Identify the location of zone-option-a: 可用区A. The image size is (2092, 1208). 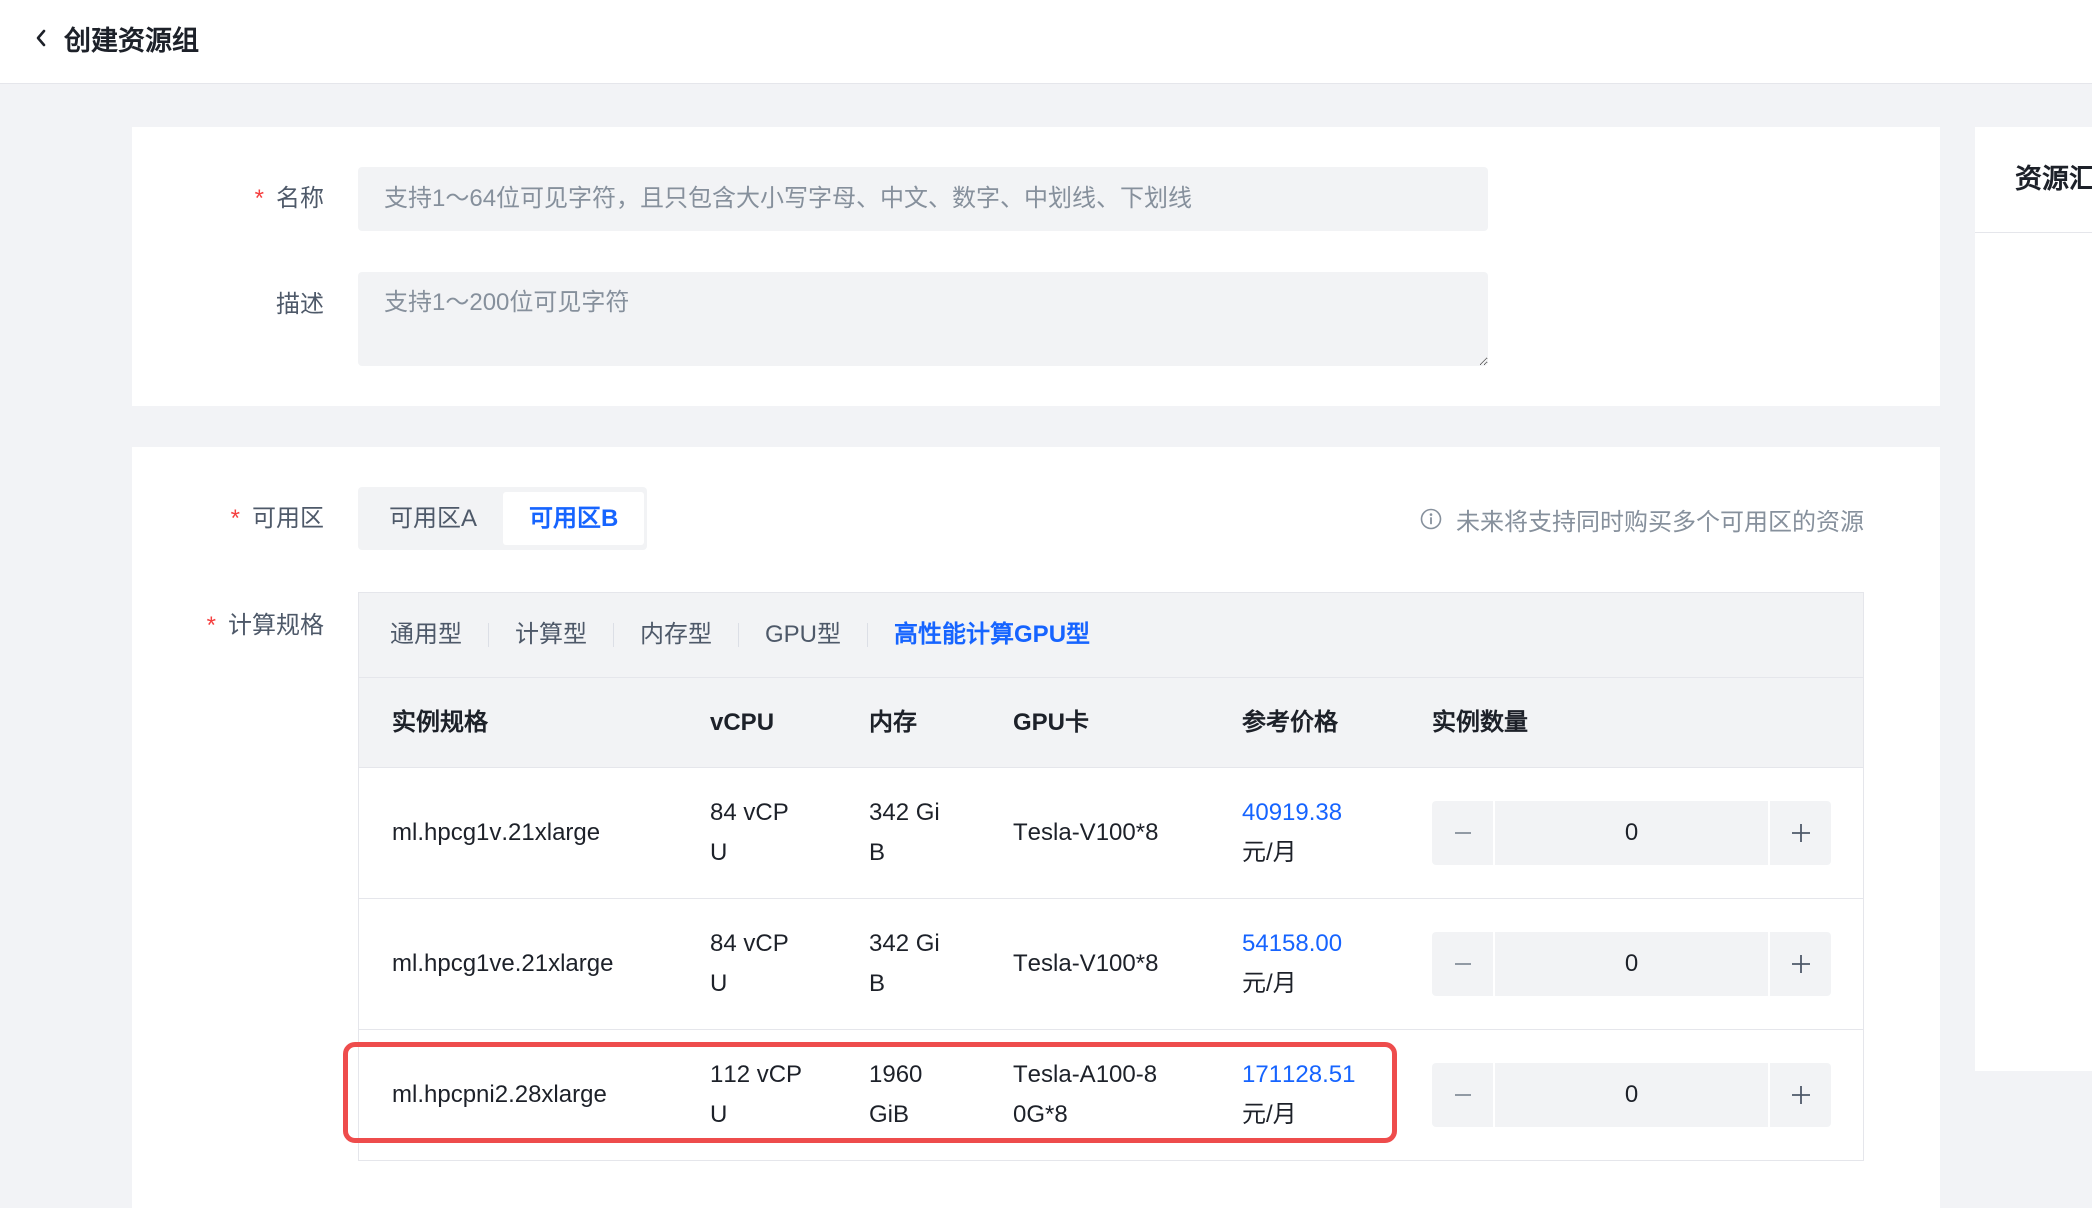
(433, 518).